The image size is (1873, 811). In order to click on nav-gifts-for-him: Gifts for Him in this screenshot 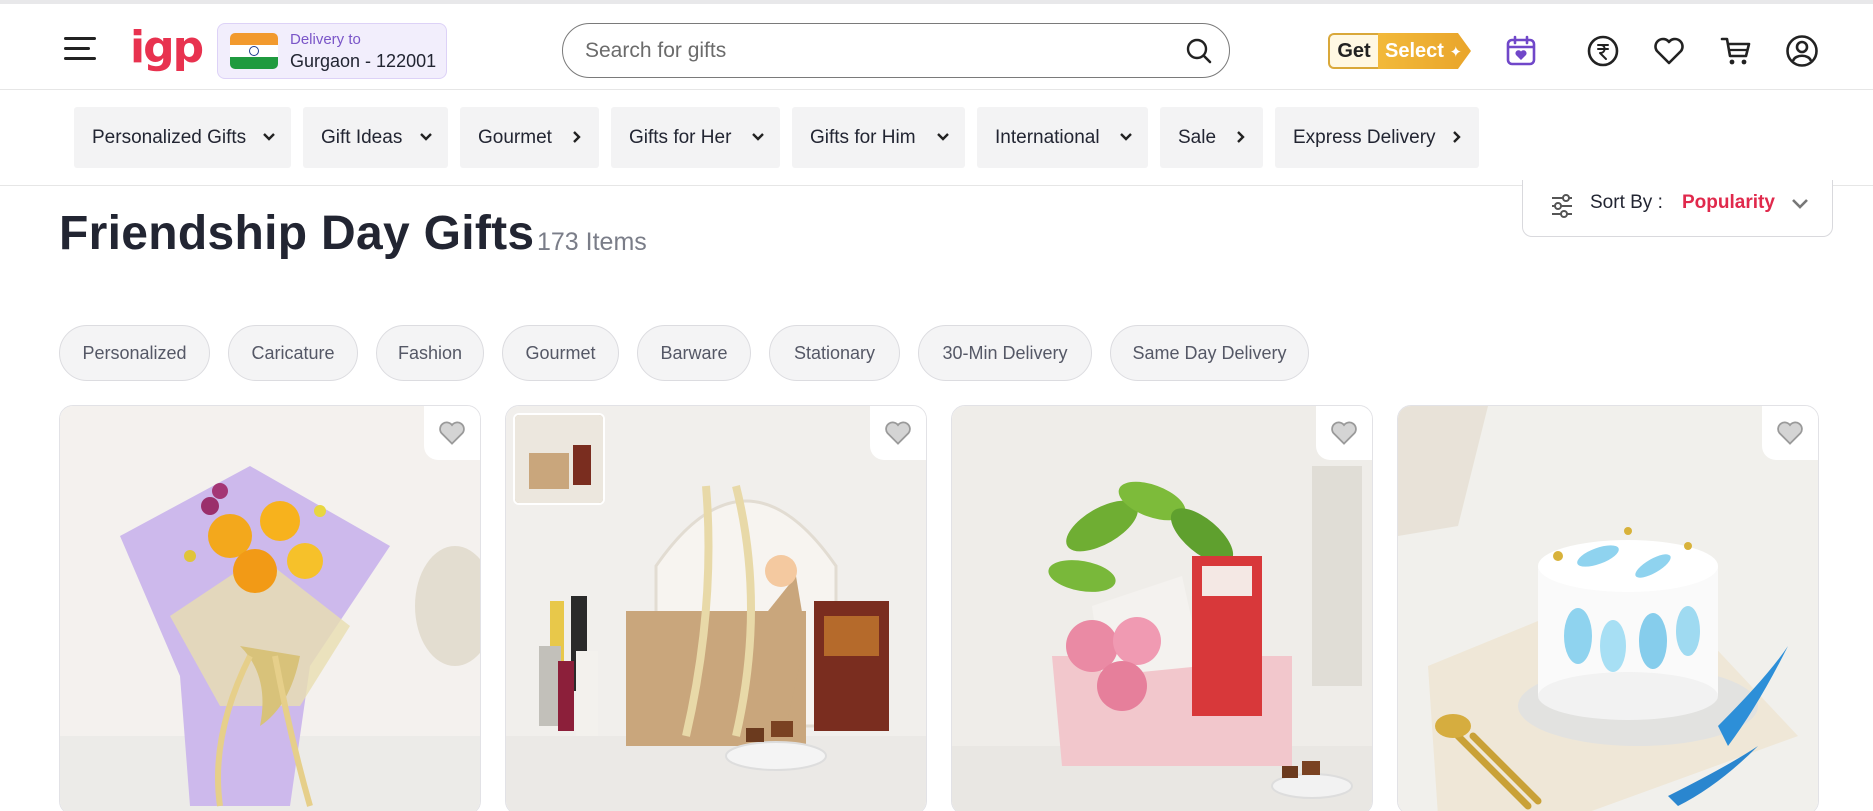, I will do `click(878, 137)`.